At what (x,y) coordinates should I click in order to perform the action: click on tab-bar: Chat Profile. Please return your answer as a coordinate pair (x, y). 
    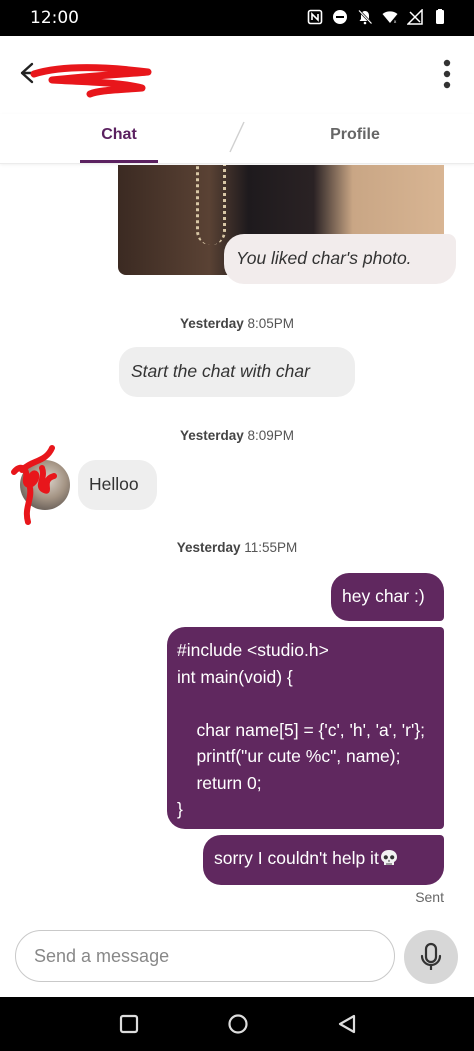
    Looking at the image, I should click on (237, 139).